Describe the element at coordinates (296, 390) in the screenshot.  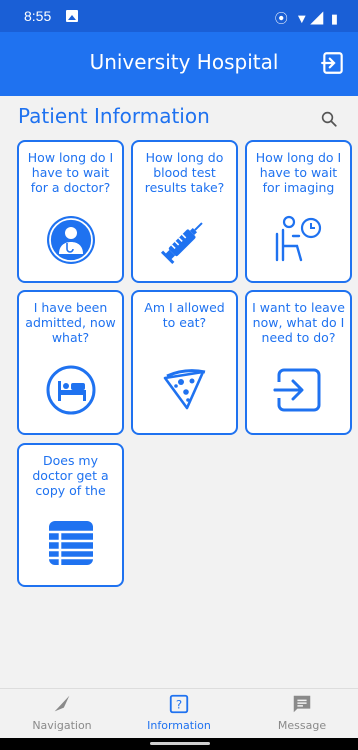
I see `exit-icon` at that location.